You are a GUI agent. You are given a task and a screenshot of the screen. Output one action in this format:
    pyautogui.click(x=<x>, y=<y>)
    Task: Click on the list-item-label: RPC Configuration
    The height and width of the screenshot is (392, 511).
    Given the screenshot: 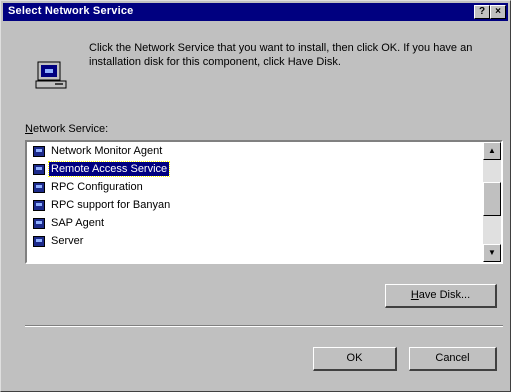 What is the action you would take?
    pyautogui.click(x=97, y=187)
    